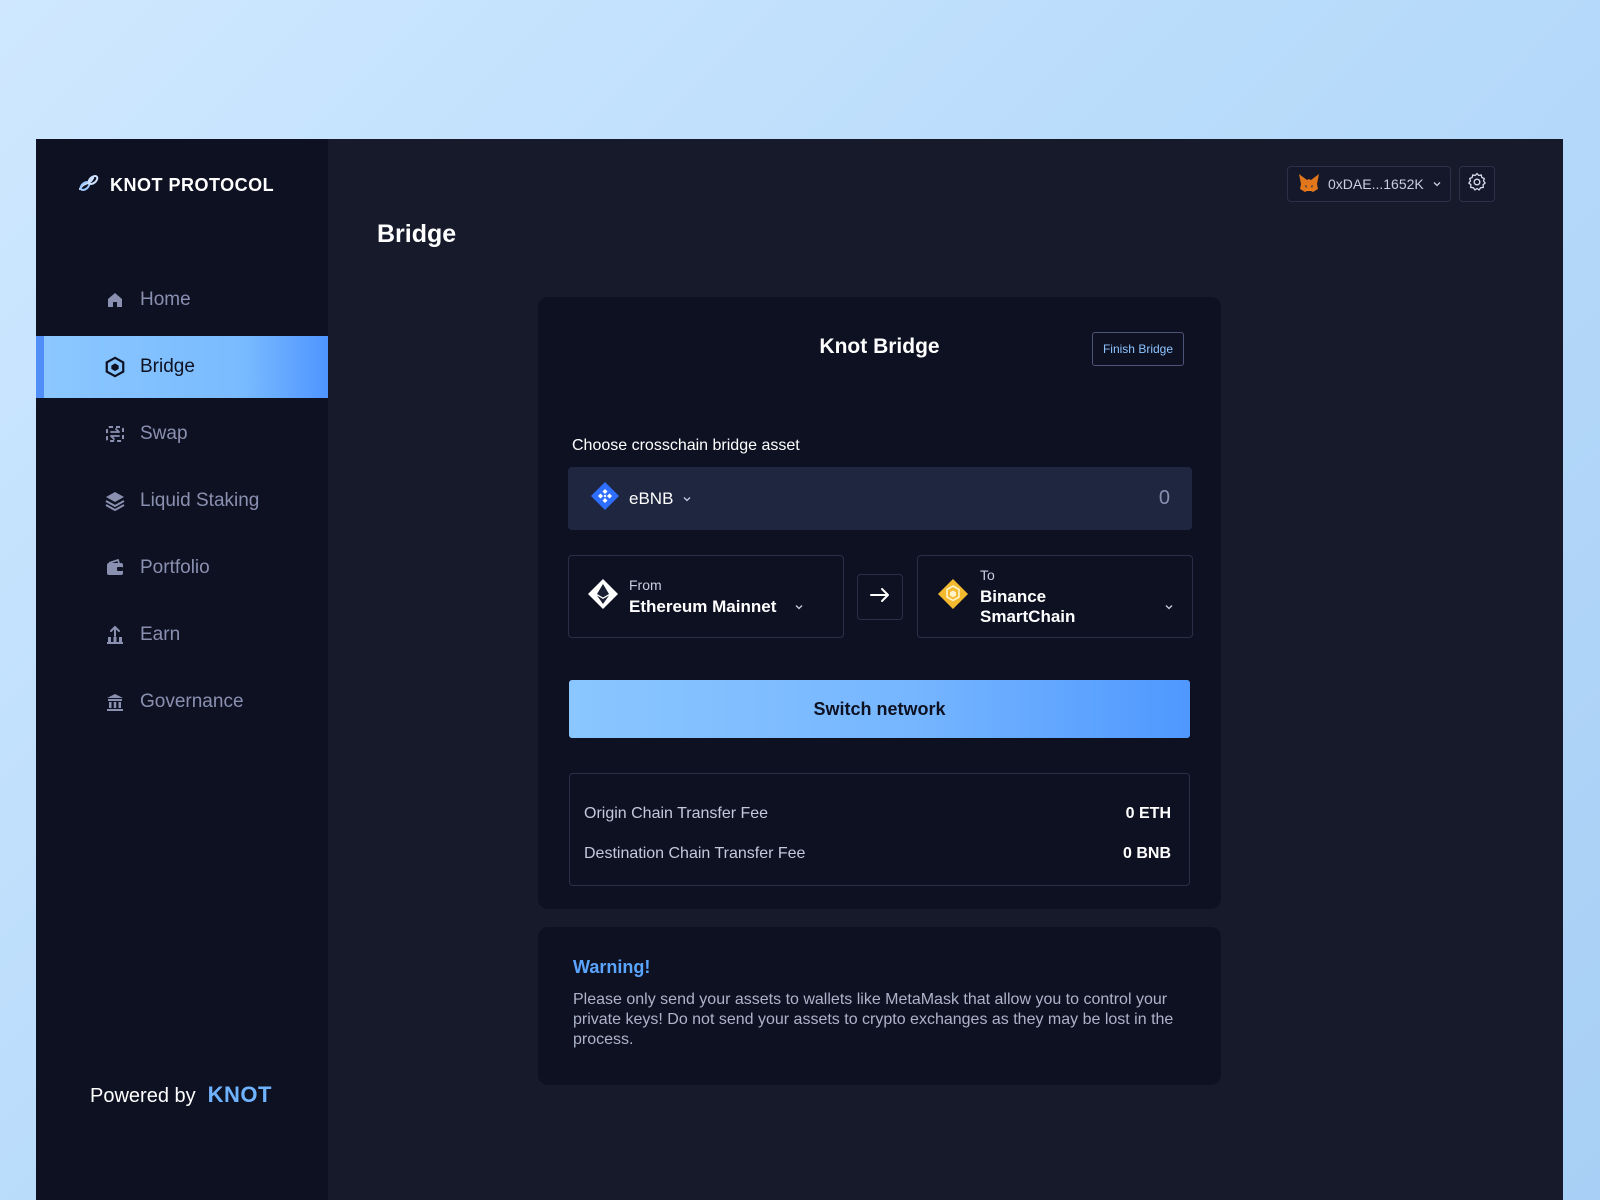  What do you see at coordinates (879, 709) in the screenshot?
I see `switch-network-button: Switch network` at bounding box center [879, 709].